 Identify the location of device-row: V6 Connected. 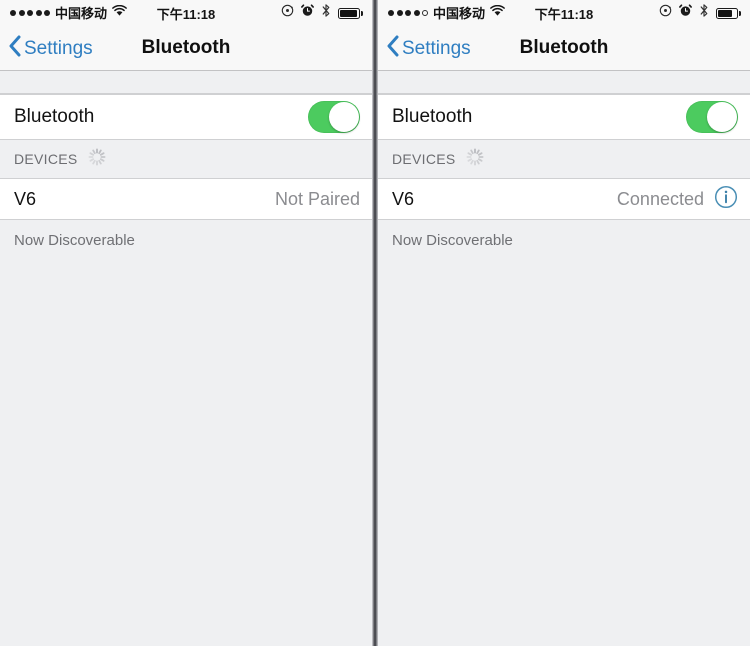
(564, 199).